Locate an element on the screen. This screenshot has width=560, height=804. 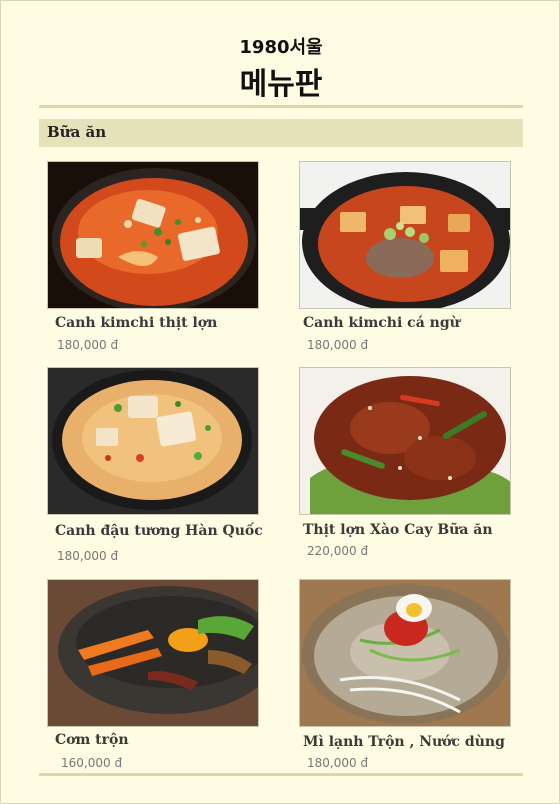
kimchi-tuna-stew-photo is located at coordinates (405, 235).